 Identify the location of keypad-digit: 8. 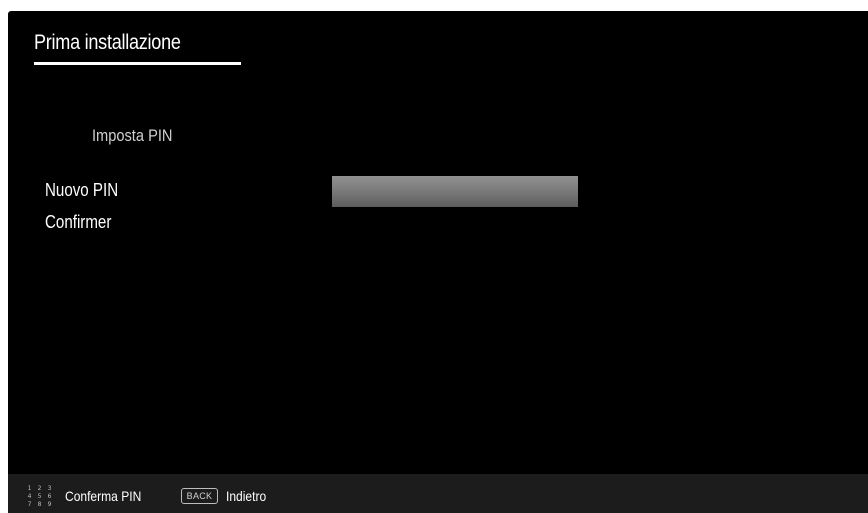
(39, 504).